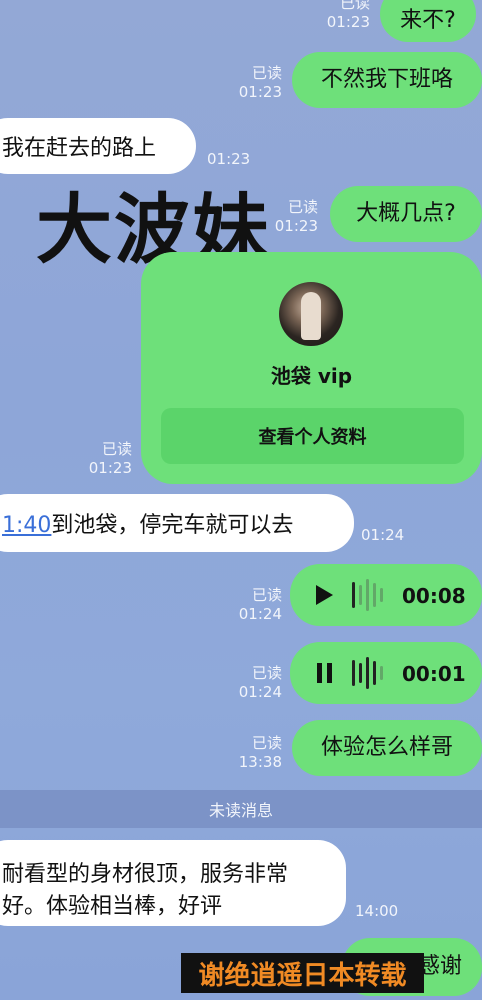 The width and height of the screenshot is (482, 1000). What do you see at coordinates (311, 314) in the screenshot?
I see `avatar` at bounding box center [311, 314].